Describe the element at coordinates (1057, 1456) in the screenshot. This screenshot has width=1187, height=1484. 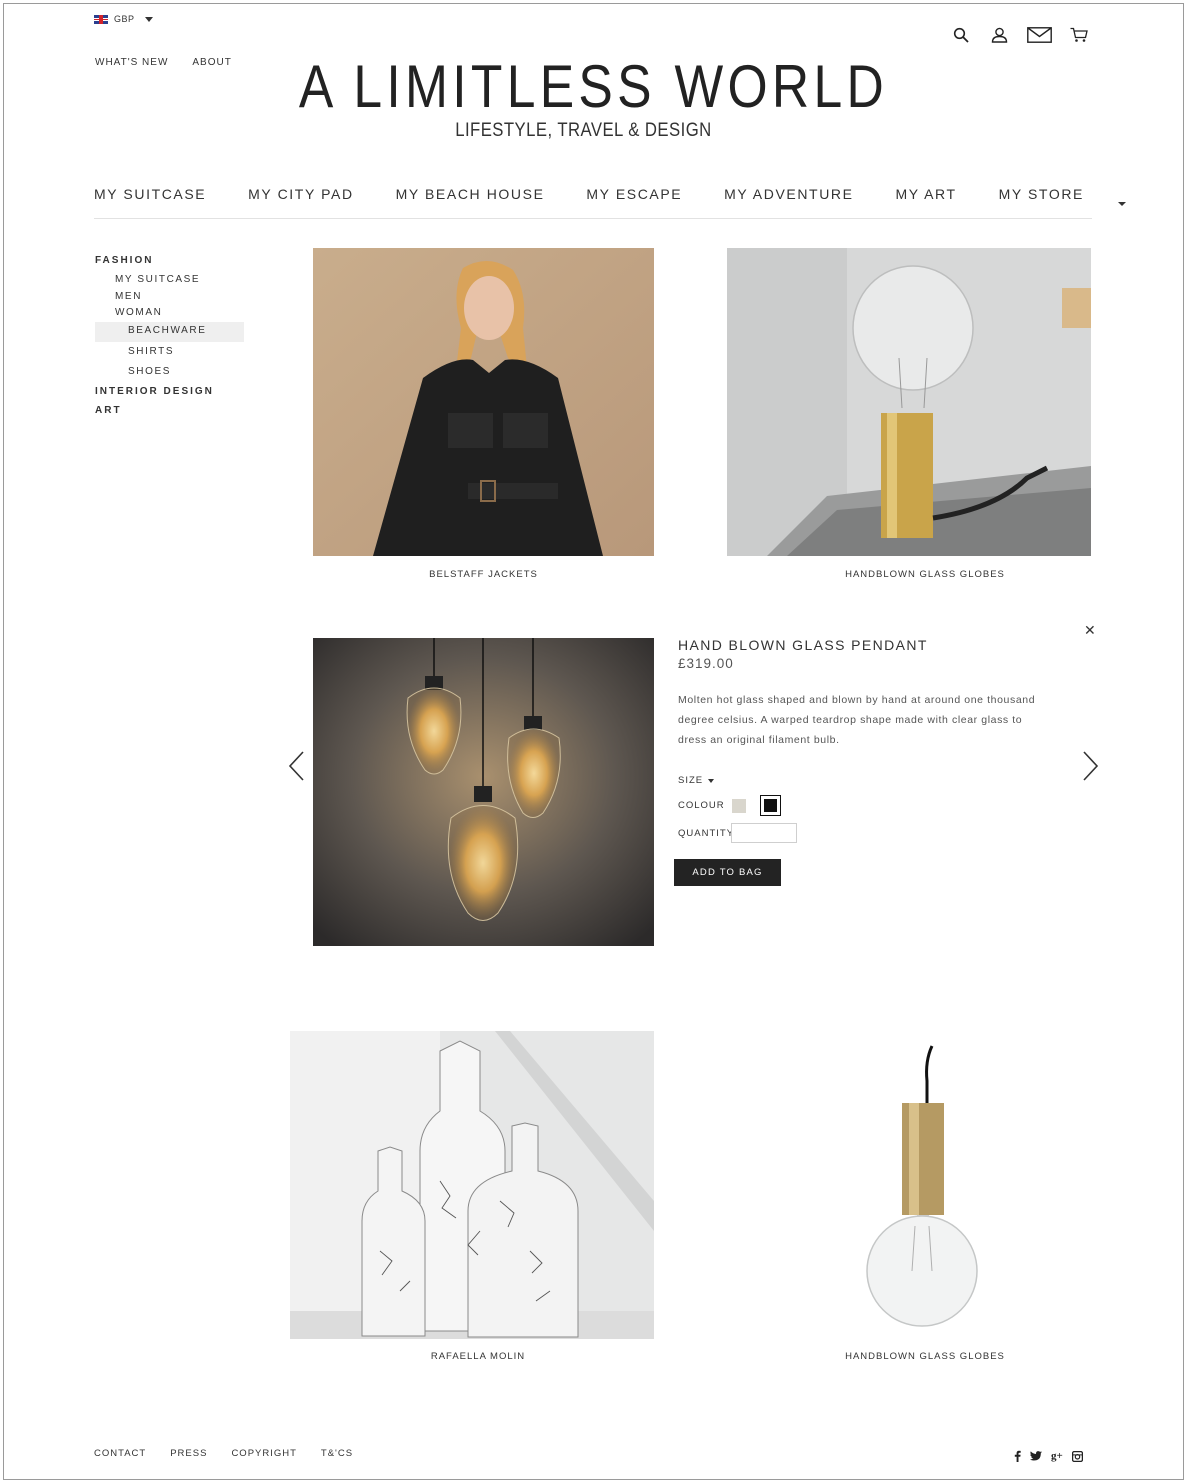
I see `google-plus-icon: g+` at that location.